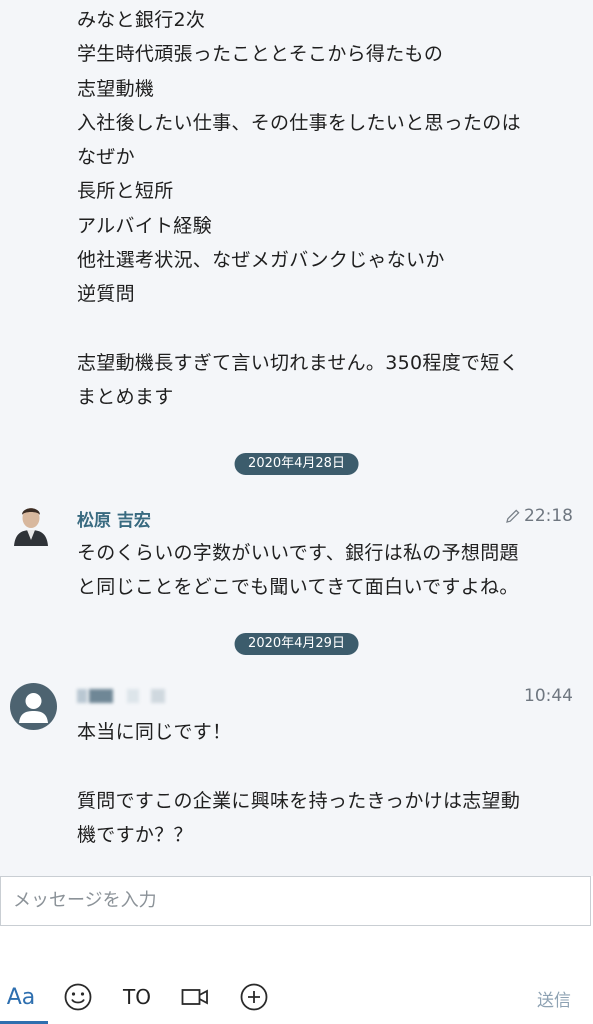 Image resolution: width=593 pixels, height=1024 pixels. I want to click on message-time: 22:18, so click(548, 516).